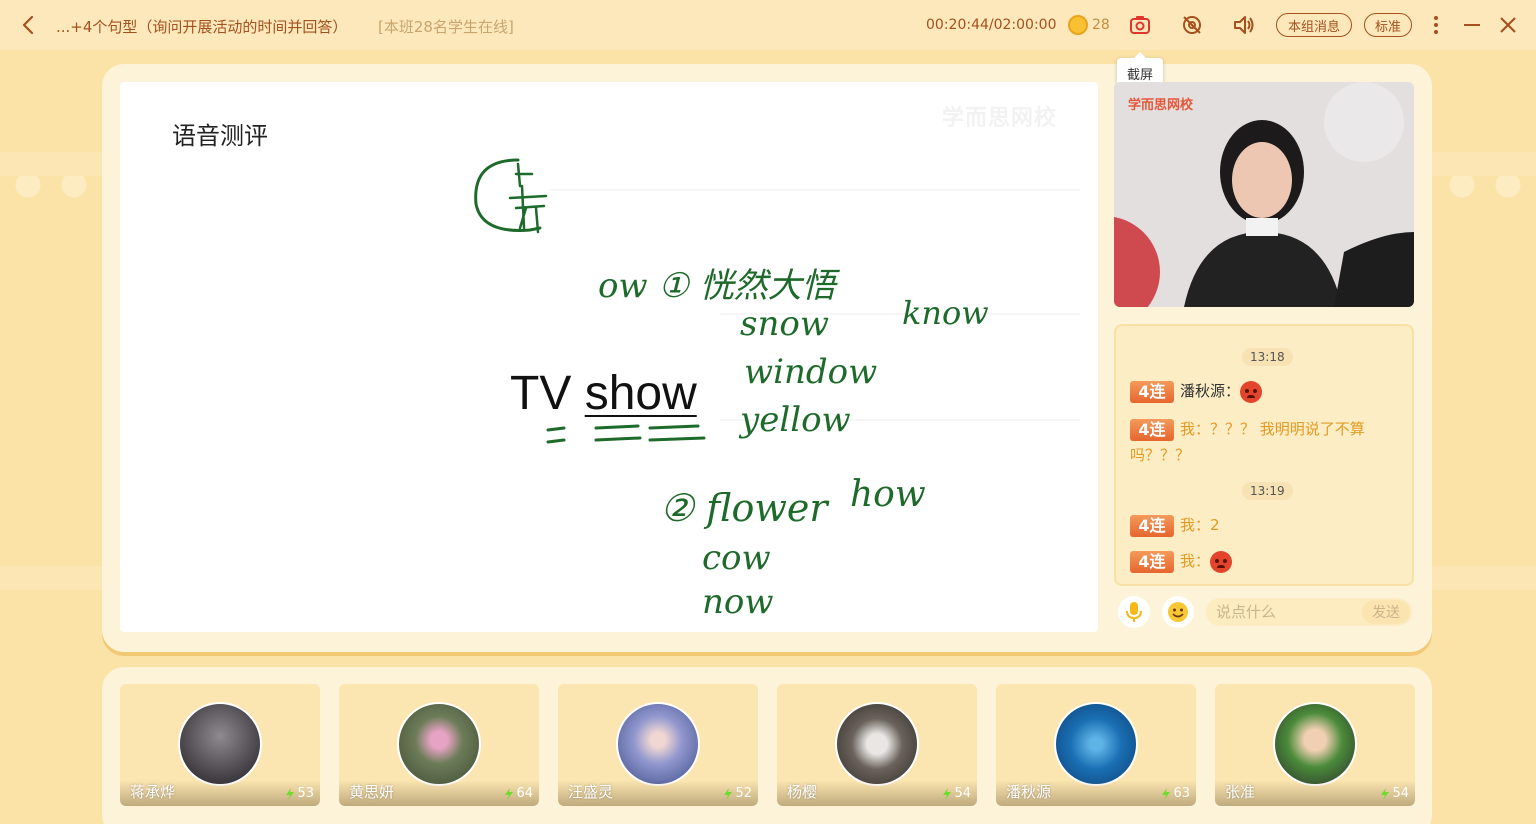 The image size is (1536, 824). I want to click on chat-sender: 潘秋源：, so click(1210, 391).